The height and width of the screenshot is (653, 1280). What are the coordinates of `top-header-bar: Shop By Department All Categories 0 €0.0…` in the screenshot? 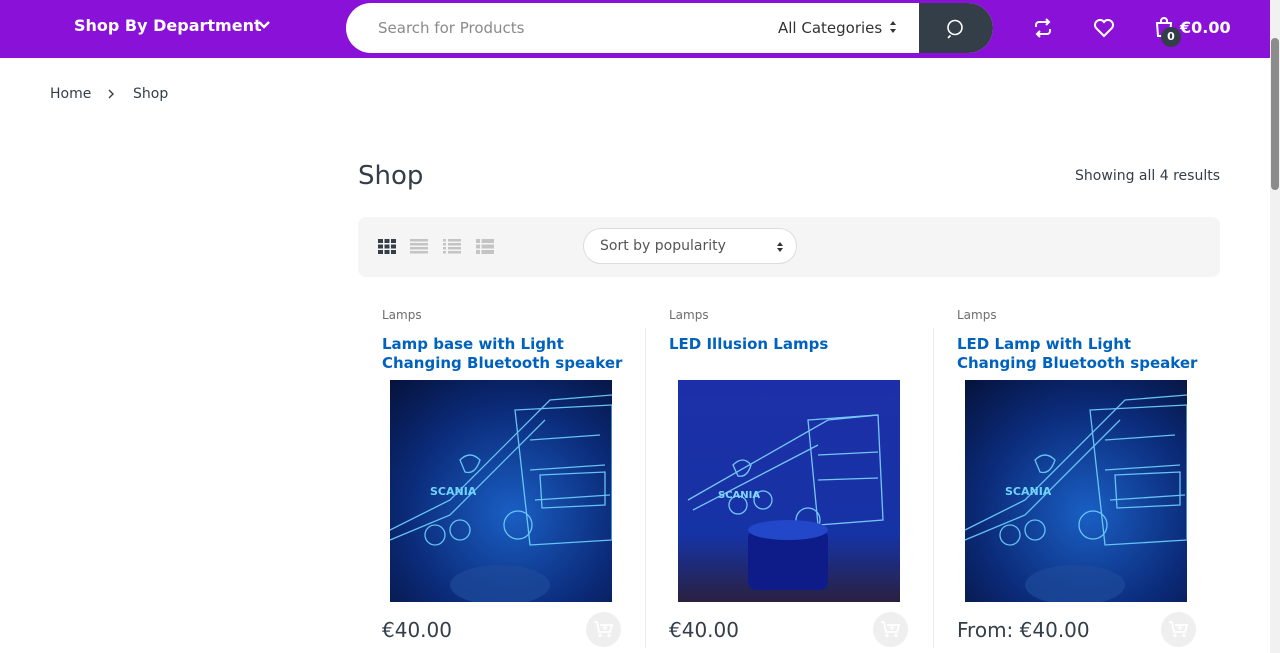 It's located at (635, 29).